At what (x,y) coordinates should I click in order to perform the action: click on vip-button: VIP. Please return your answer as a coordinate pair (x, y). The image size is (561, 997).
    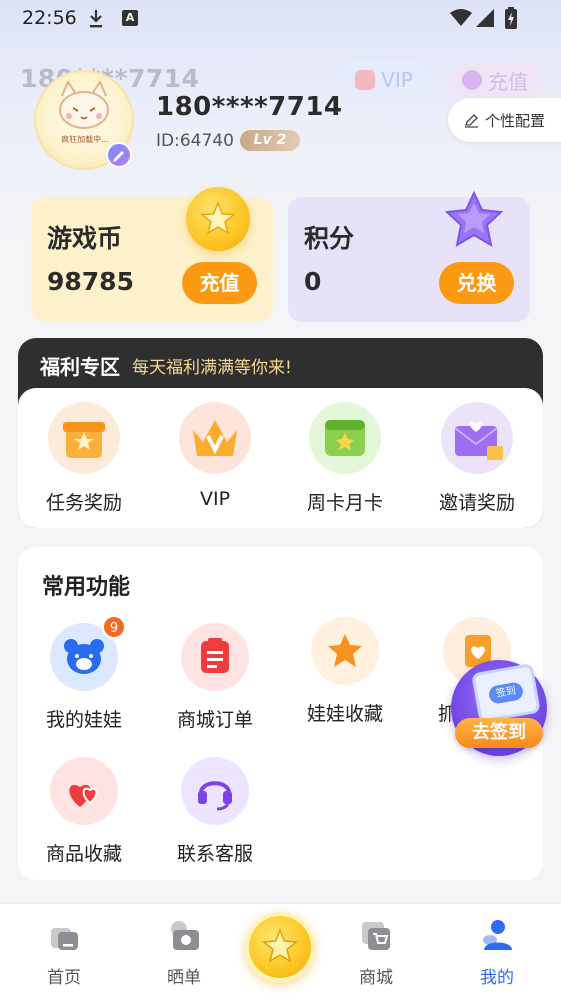
    Looking at the image, I should click on (384, 80).